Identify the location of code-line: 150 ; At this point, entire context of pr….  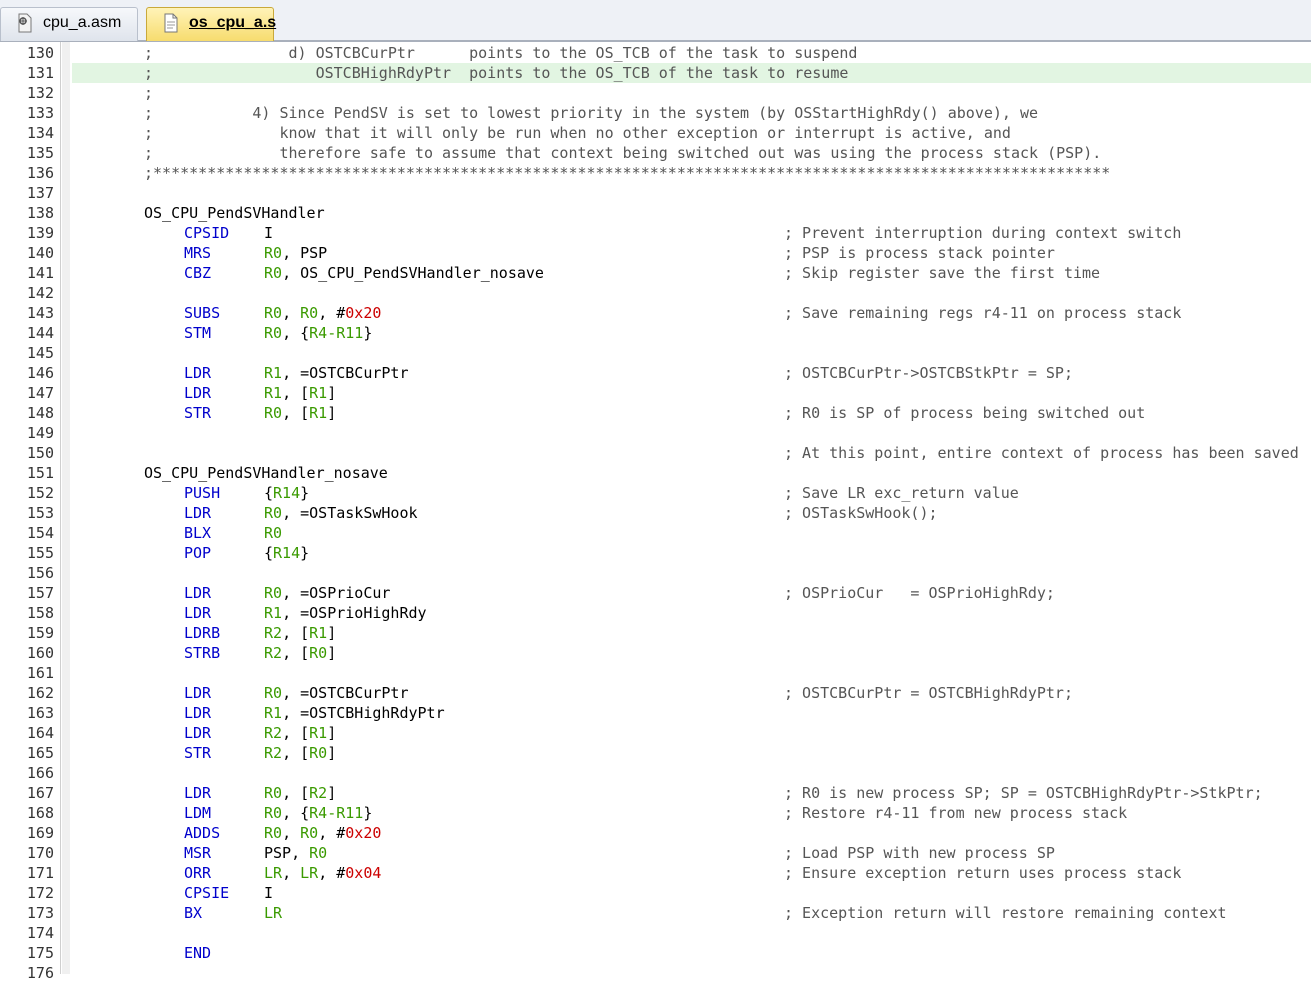
(655, 453).